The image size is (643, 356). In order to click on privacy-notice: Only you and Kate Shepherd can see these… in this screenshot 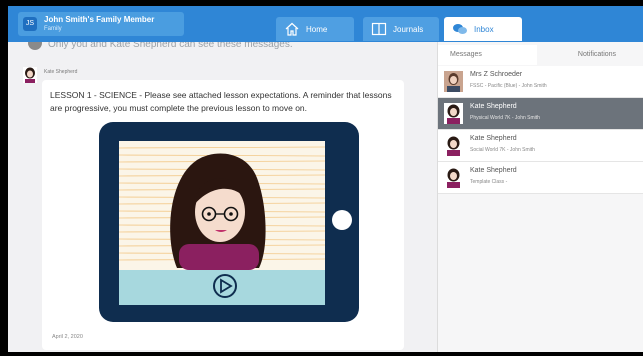, I will do `click(208, 48)`.